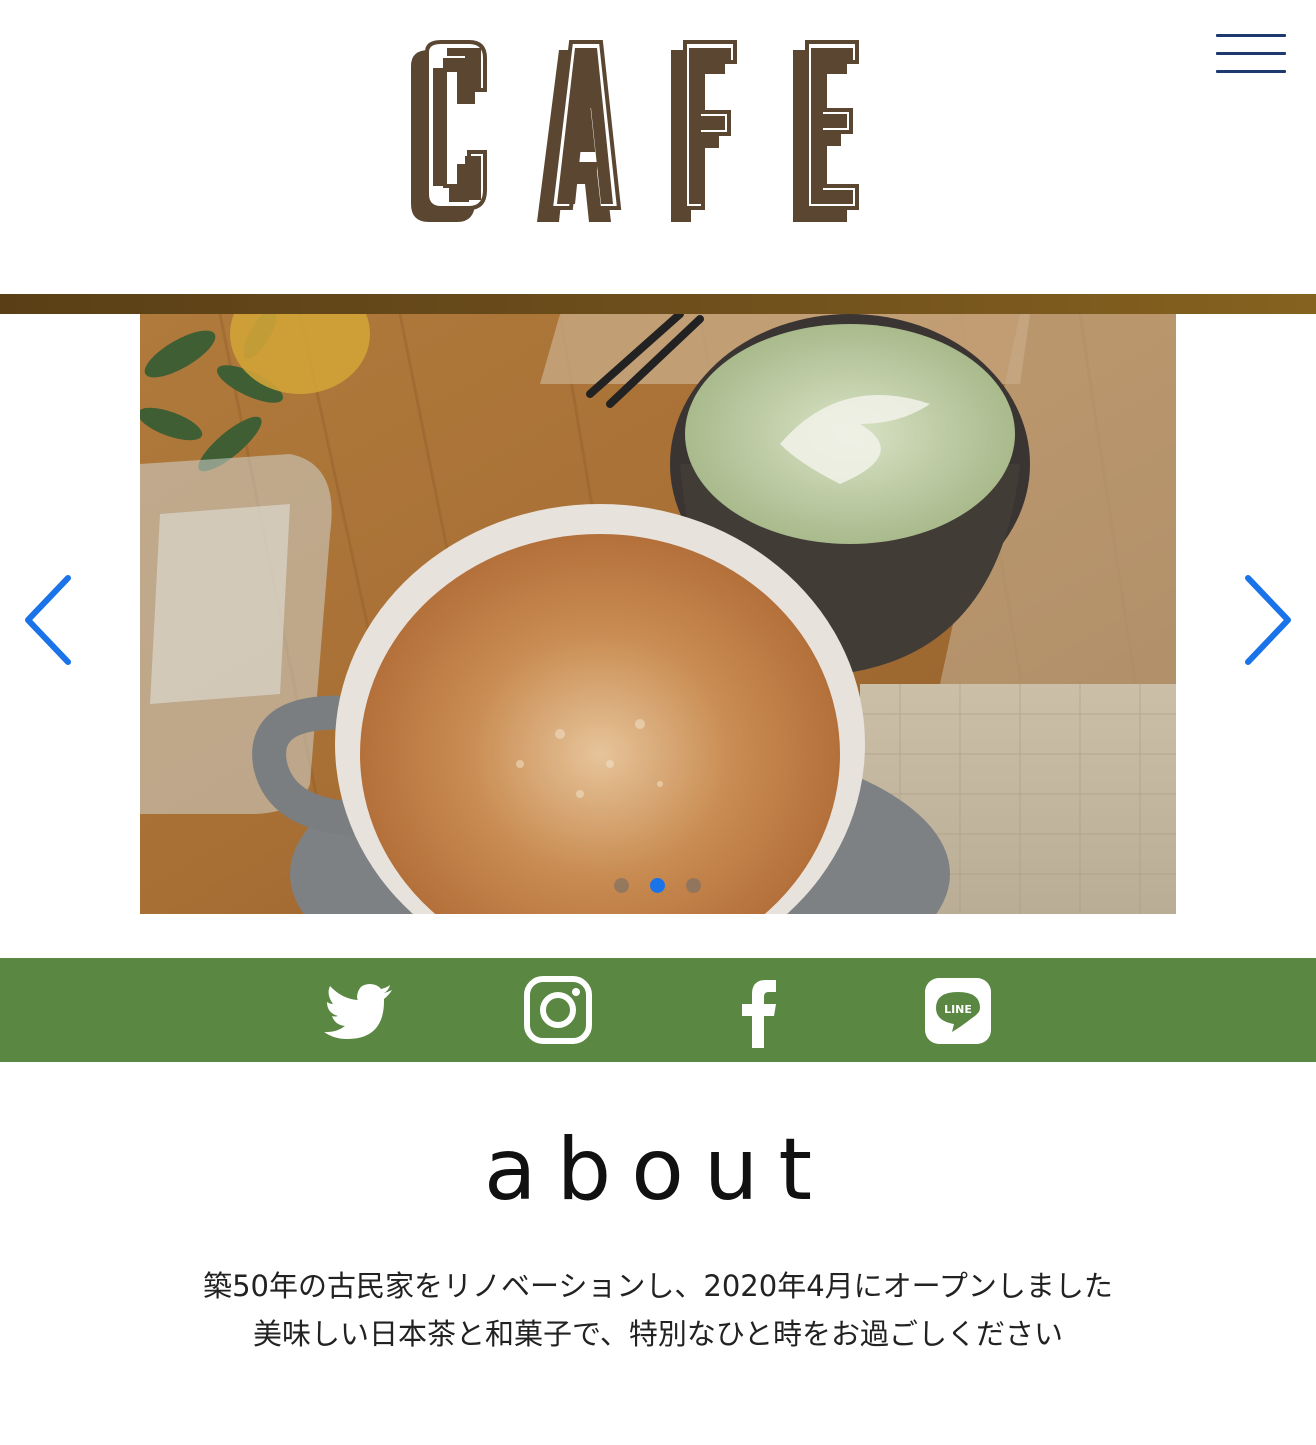 The image size is (1316, 1445). I want to click on line-icon: LINE, so click(958, 1011).